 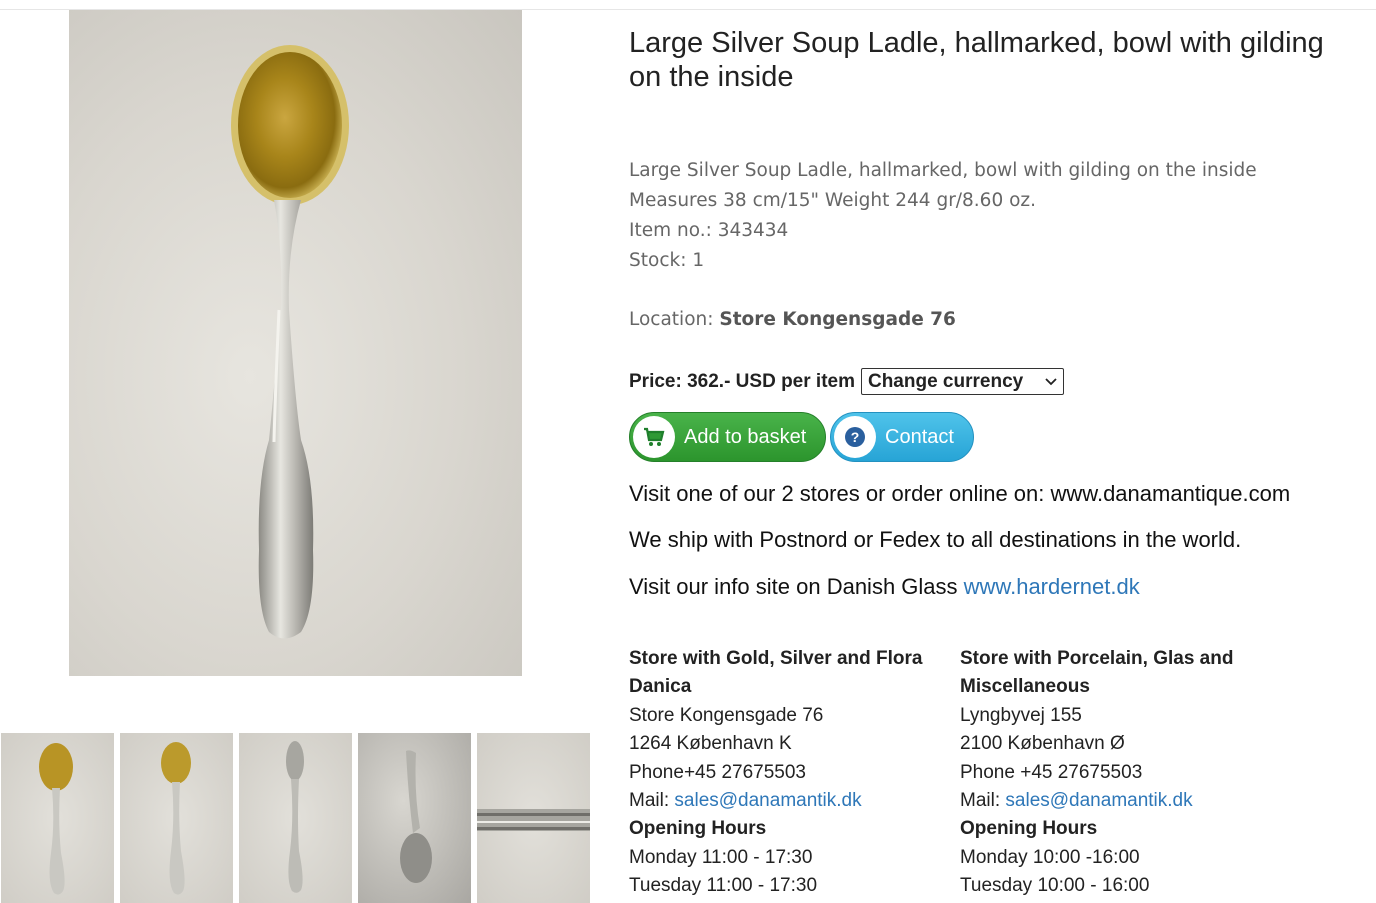 I want to click on opening-hours-tuesday: Tuesday 11:00 - 17:30, so click(x=723, y=886).